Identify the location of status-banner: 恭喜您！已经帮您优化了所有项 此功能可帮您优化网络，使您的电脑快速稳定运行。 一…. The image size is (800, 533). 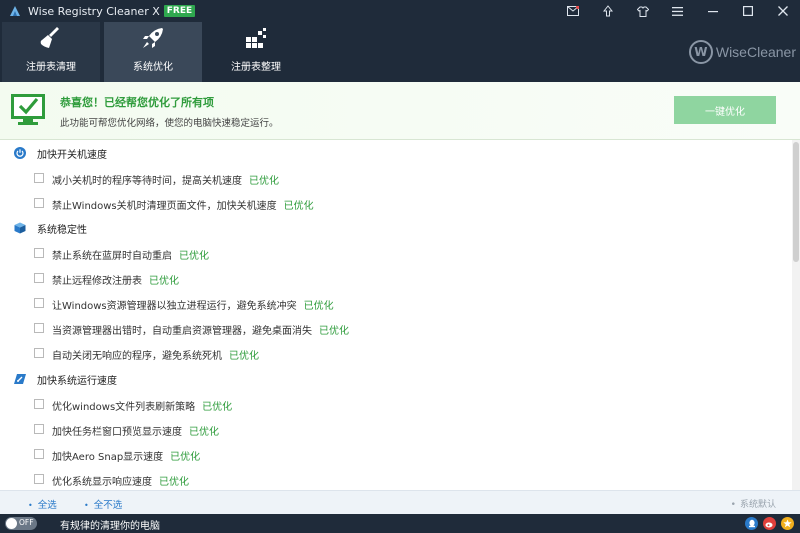
(400, 111).